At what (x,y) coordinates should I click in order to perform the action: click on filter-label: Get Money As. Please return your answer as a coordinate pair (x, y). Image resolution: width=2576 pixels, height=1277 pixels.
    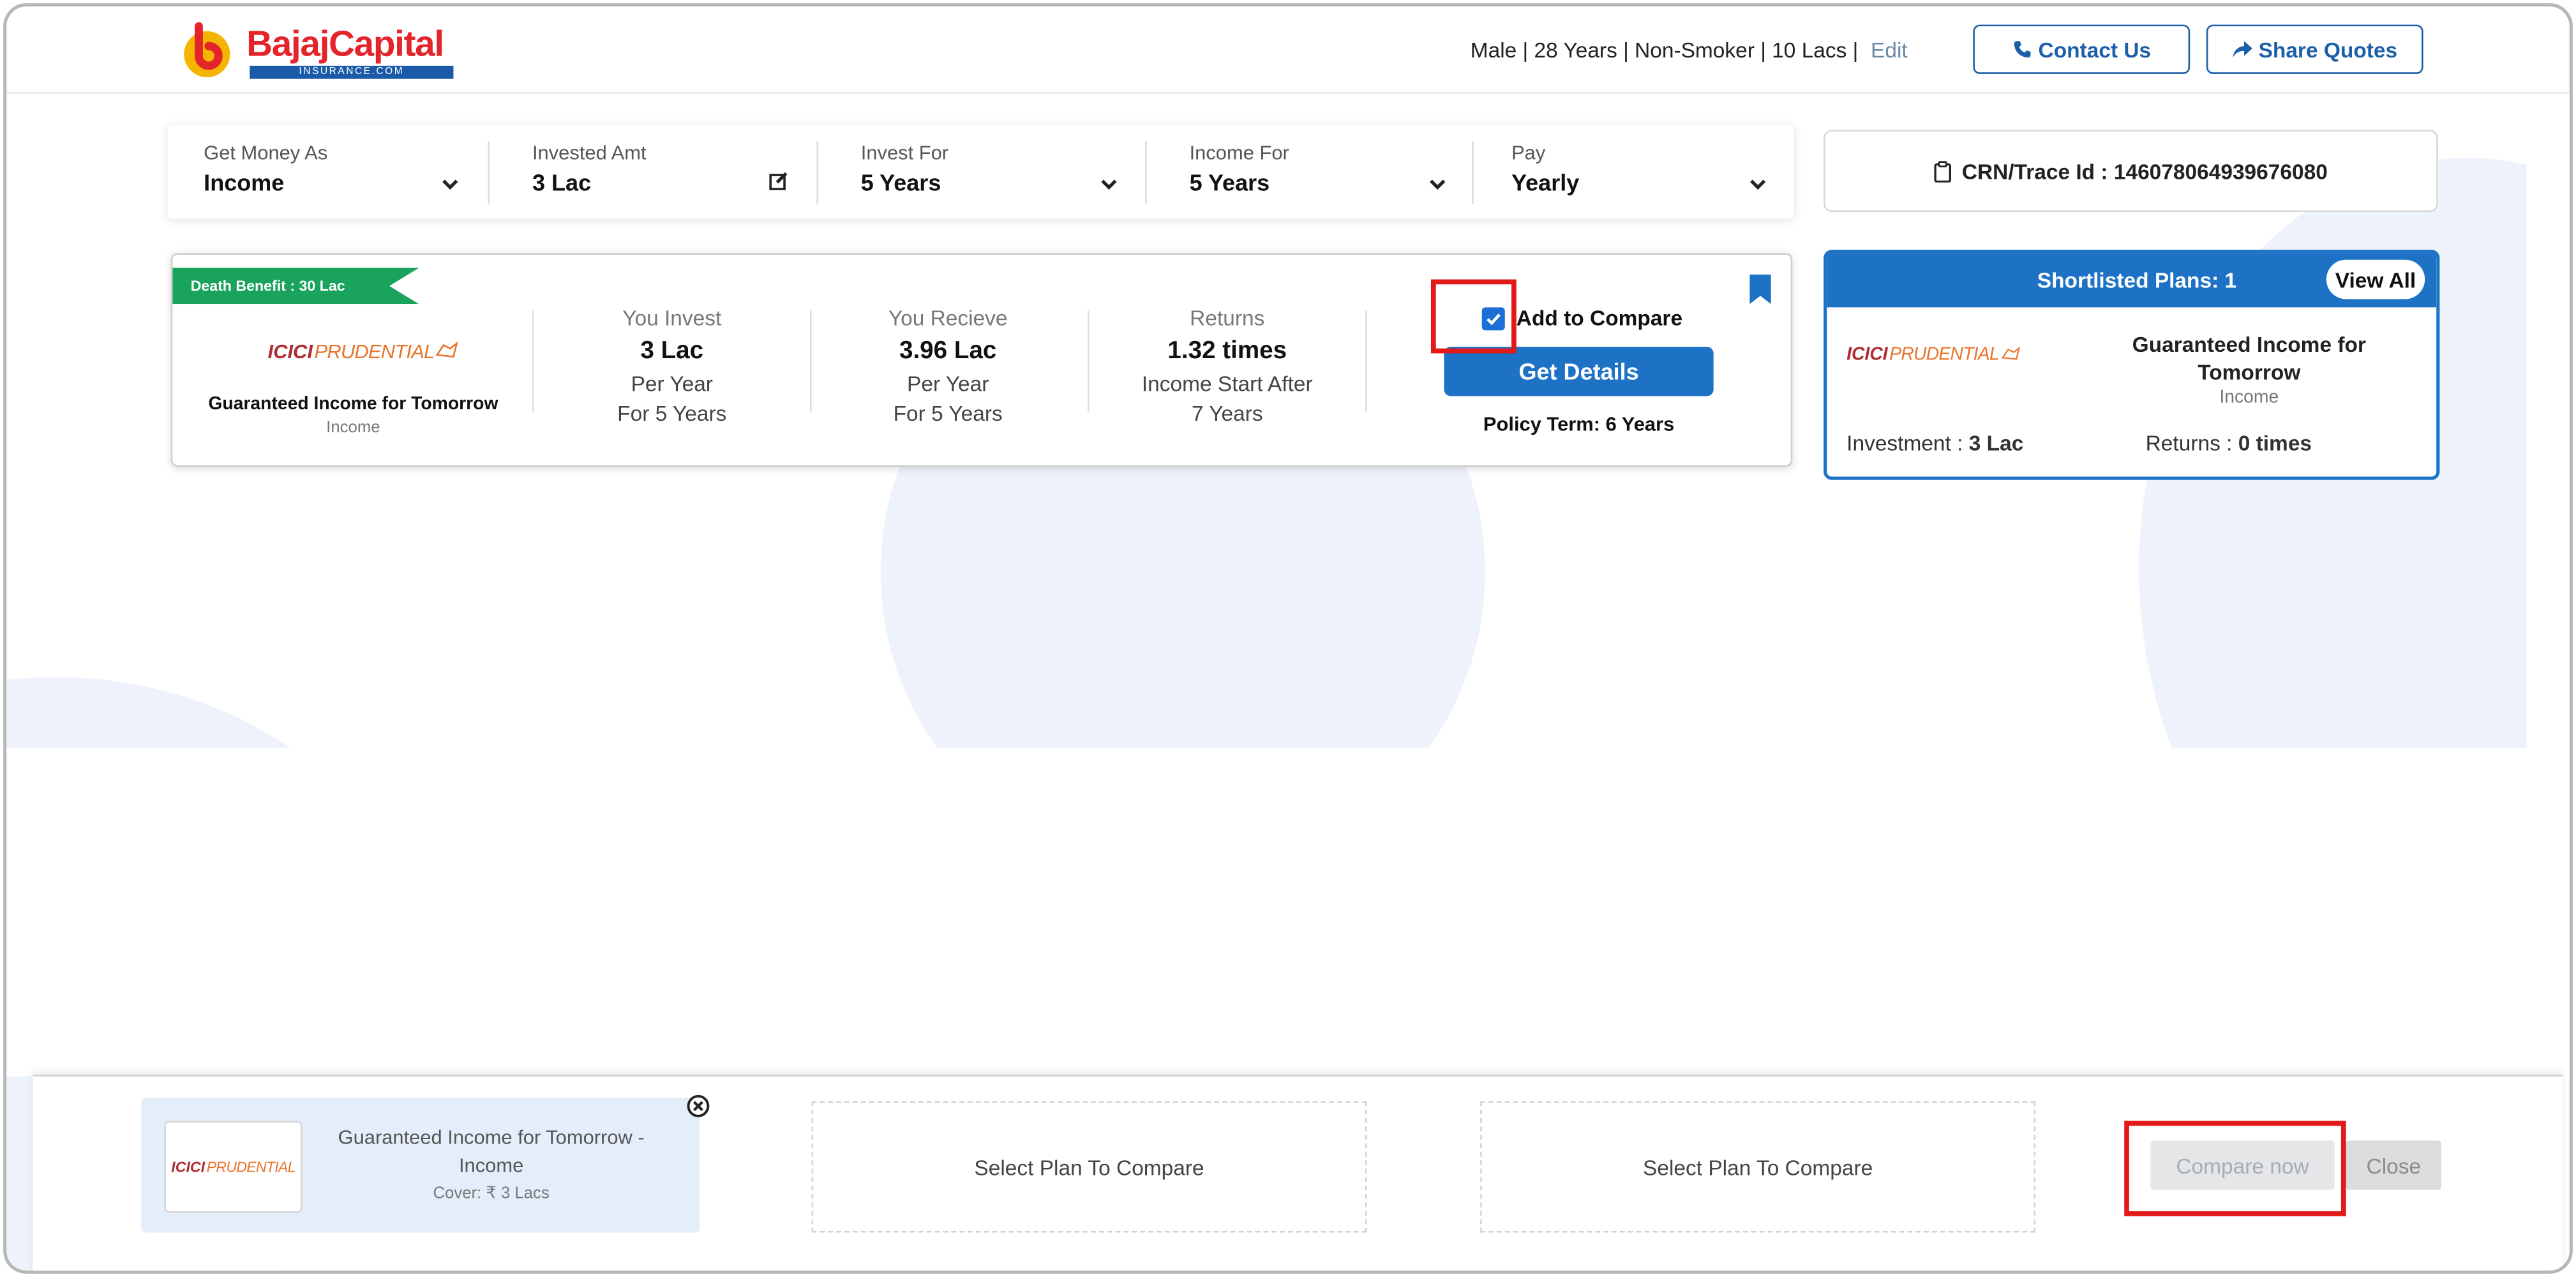
    Looking at the image, I should click on (266, 153).